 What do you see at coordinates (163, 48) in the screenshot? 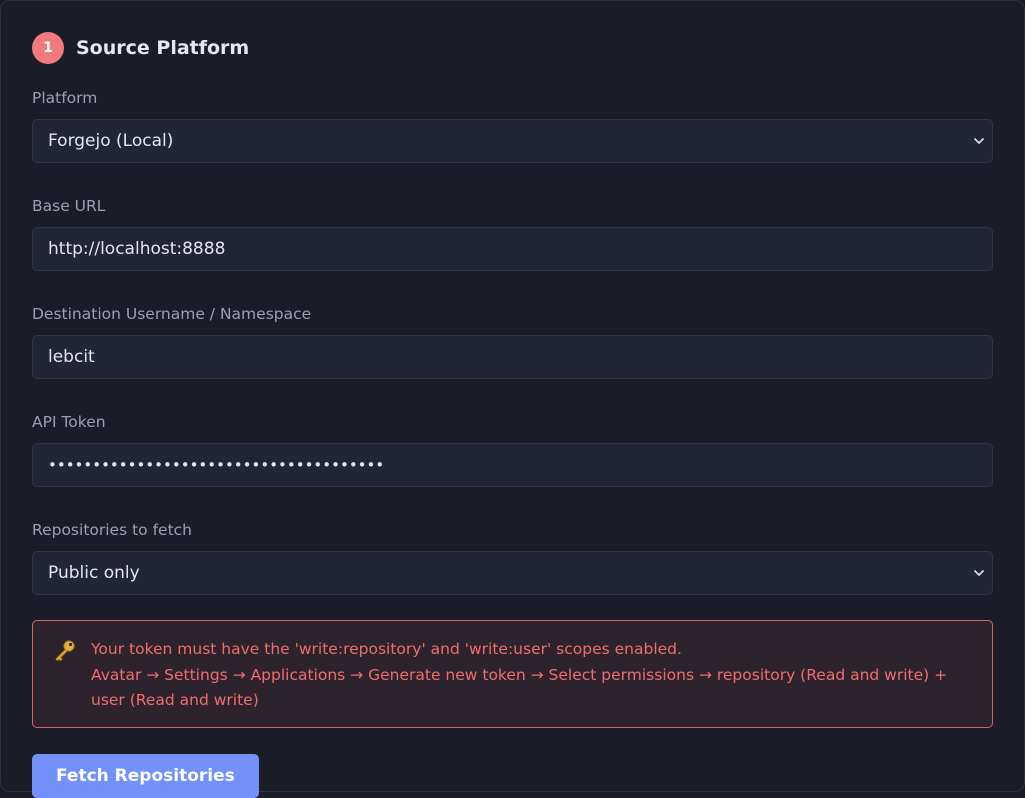
I see `section-title: Source Platform` at bounding box center [163, 48].